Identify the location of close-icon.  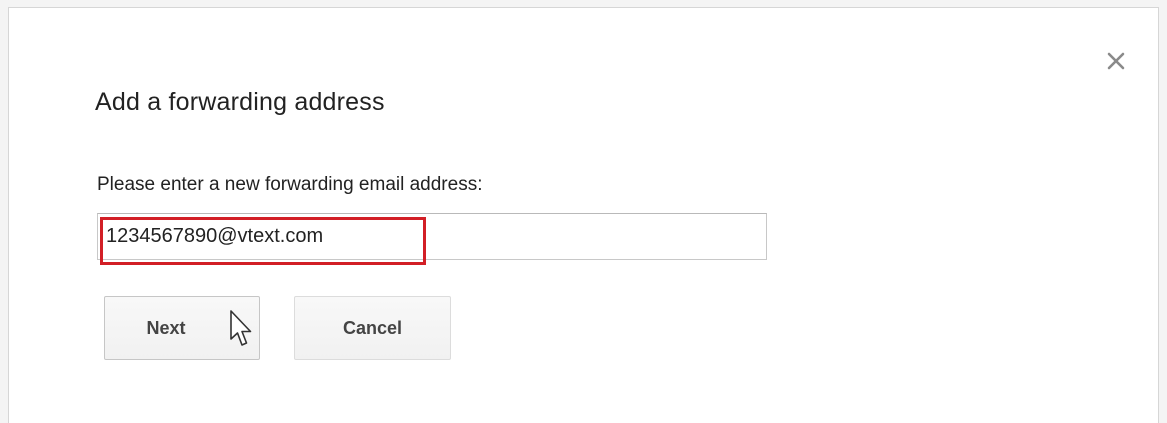
(1116, 61).